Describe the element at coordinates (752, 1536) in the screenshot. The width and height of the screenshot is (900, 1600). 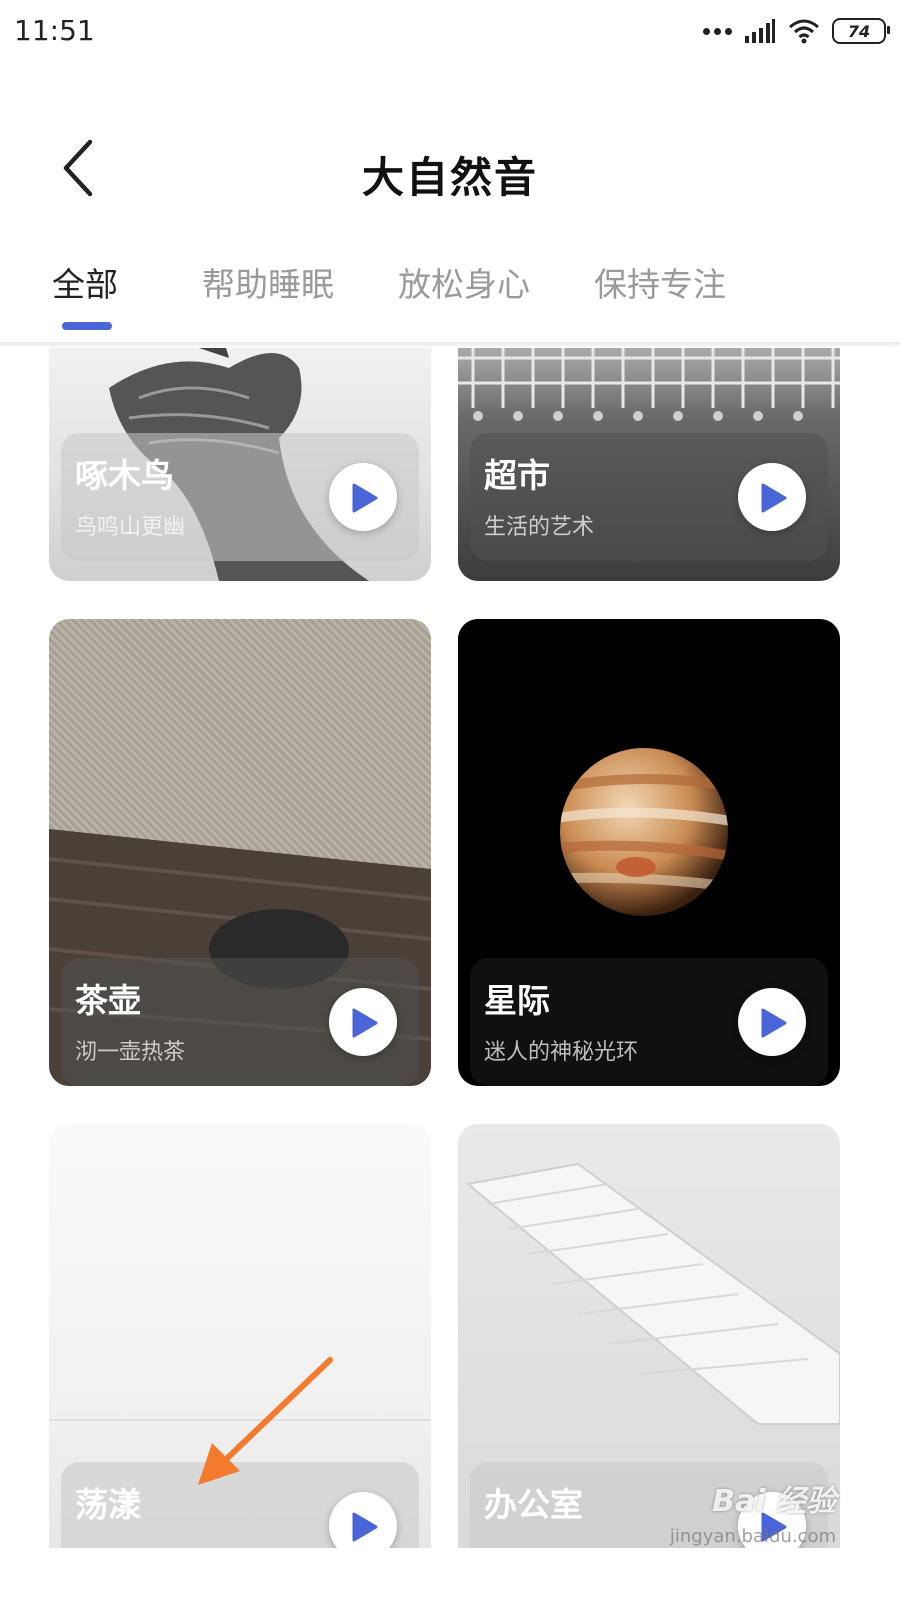
I see `watermark-url: jingyan.baidu.com` at that location.